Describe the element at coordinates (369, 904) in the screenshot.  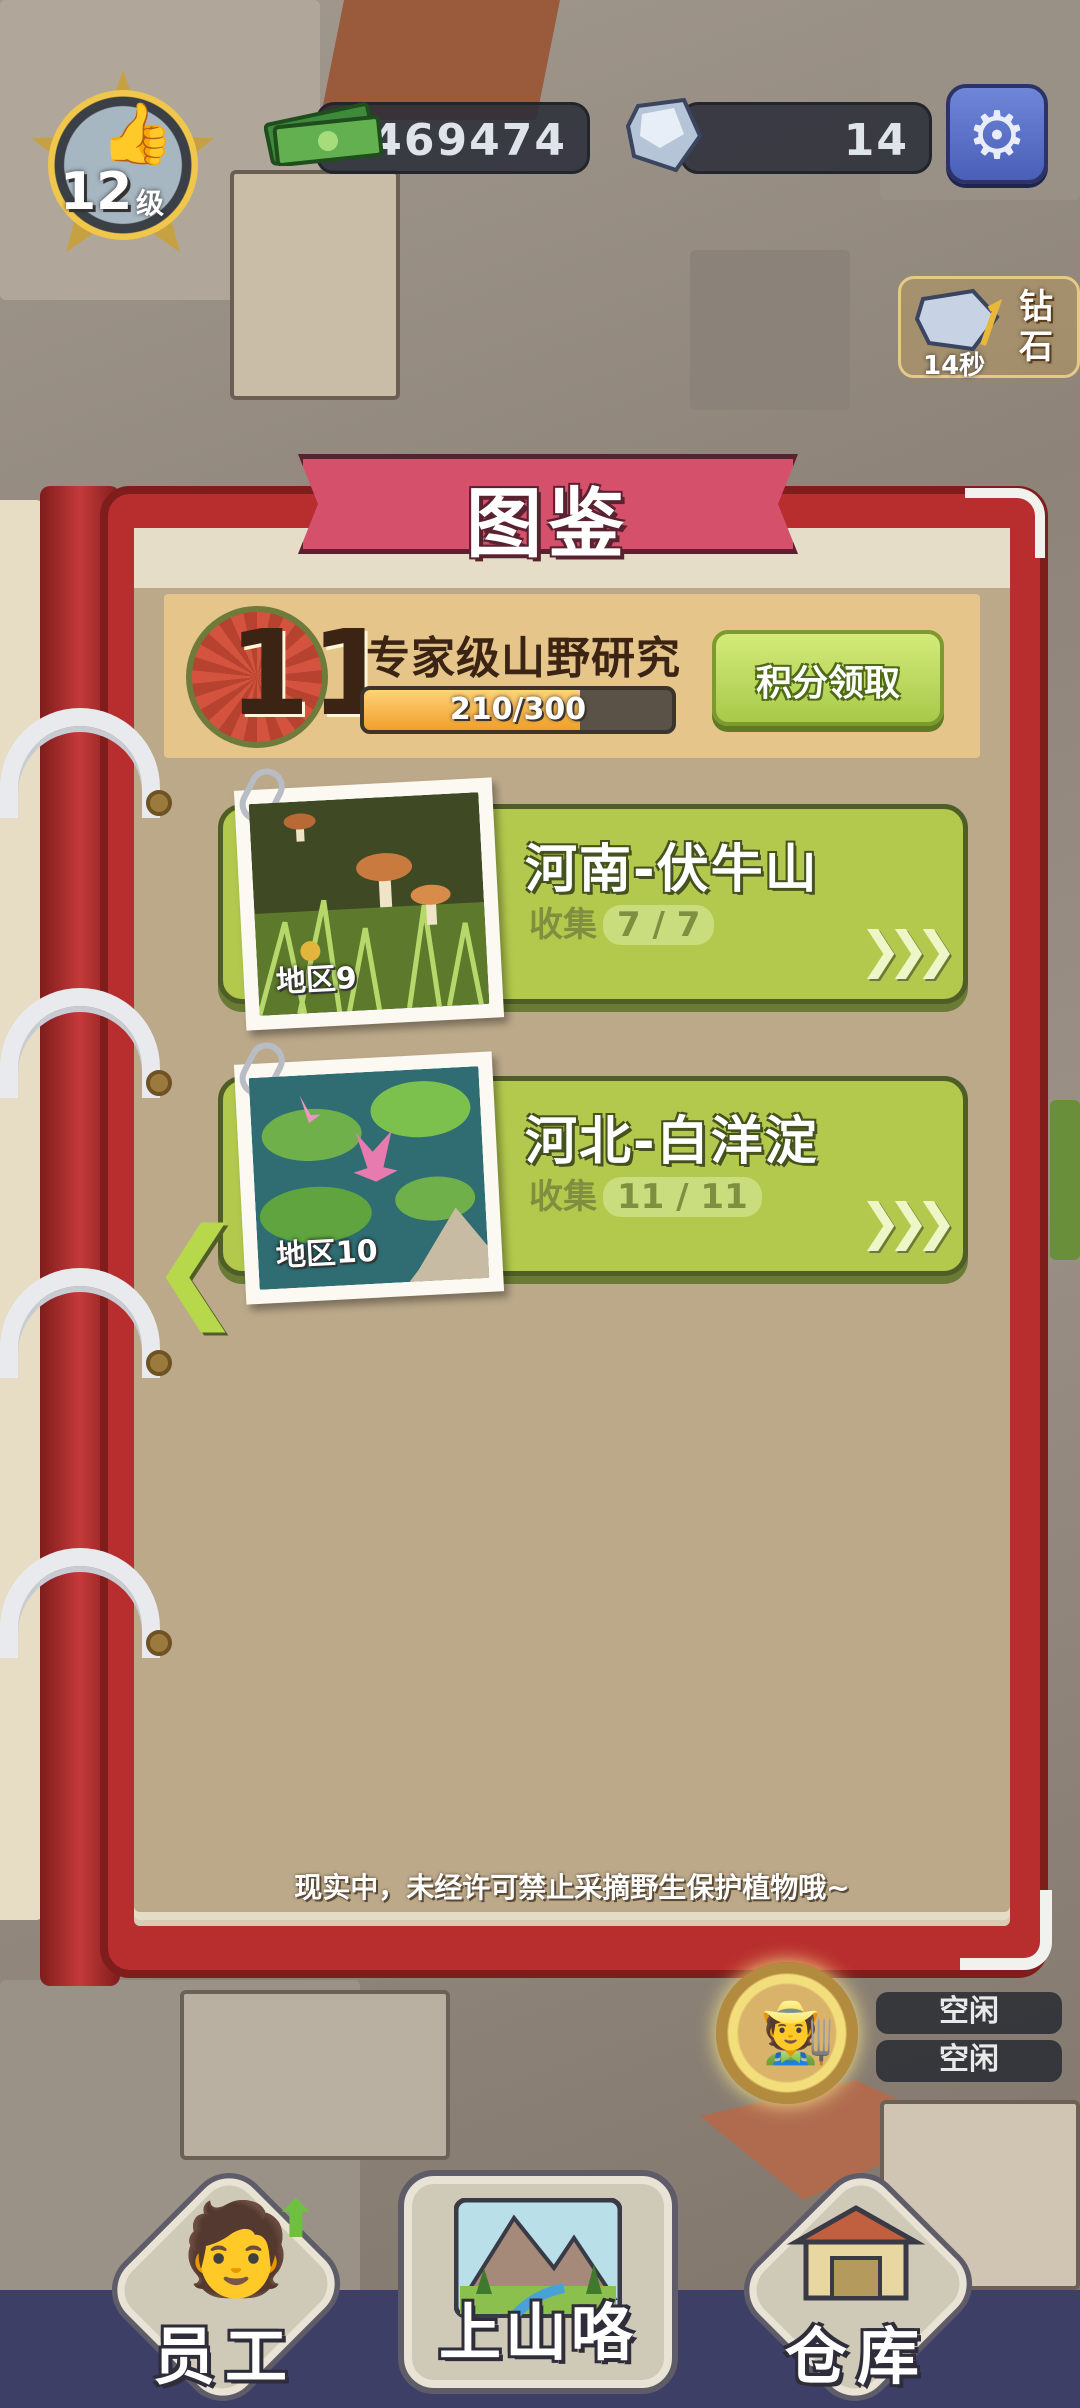
I see `mushroom-forest-image: 地区9` at that location.